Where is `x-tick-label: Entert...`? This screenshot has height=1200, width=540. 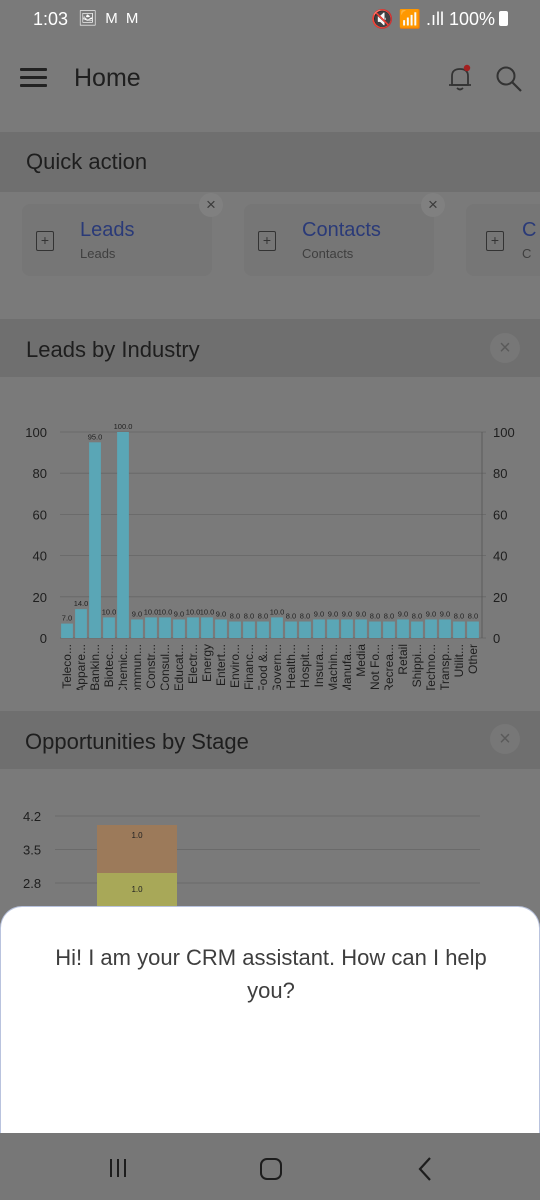
x-tick-label: Entert... is located at coordinates (221, 665).